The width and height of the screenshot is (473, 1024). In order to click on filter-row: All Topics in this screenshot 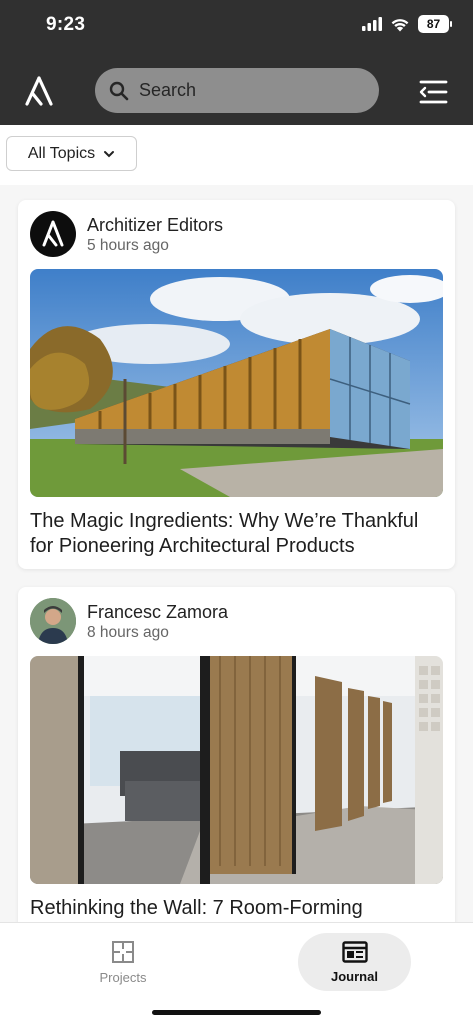, I will do `click(236, 155)`.